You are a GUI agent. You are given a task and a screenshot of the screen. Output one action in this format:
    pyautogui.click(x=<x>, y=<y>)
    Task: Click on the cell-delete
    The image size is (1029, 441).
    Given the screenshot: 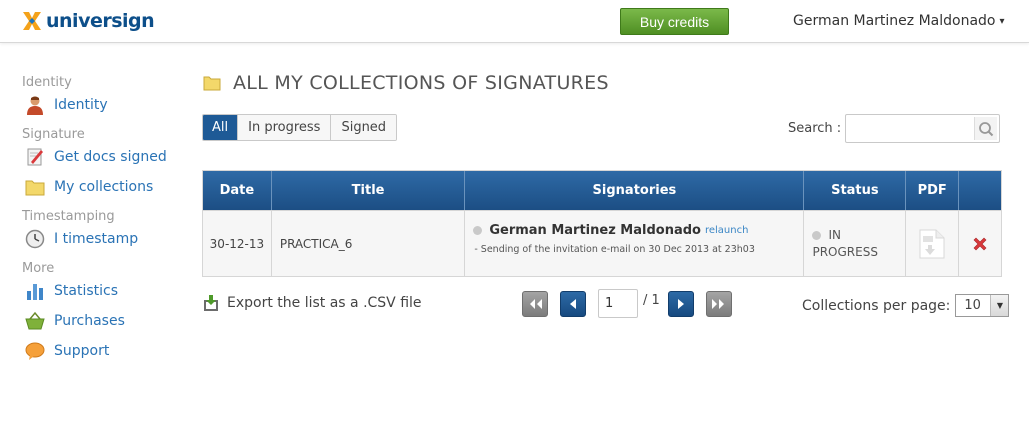 What is the action you would take?
    pyautogui.click(x=980, y=243)
    